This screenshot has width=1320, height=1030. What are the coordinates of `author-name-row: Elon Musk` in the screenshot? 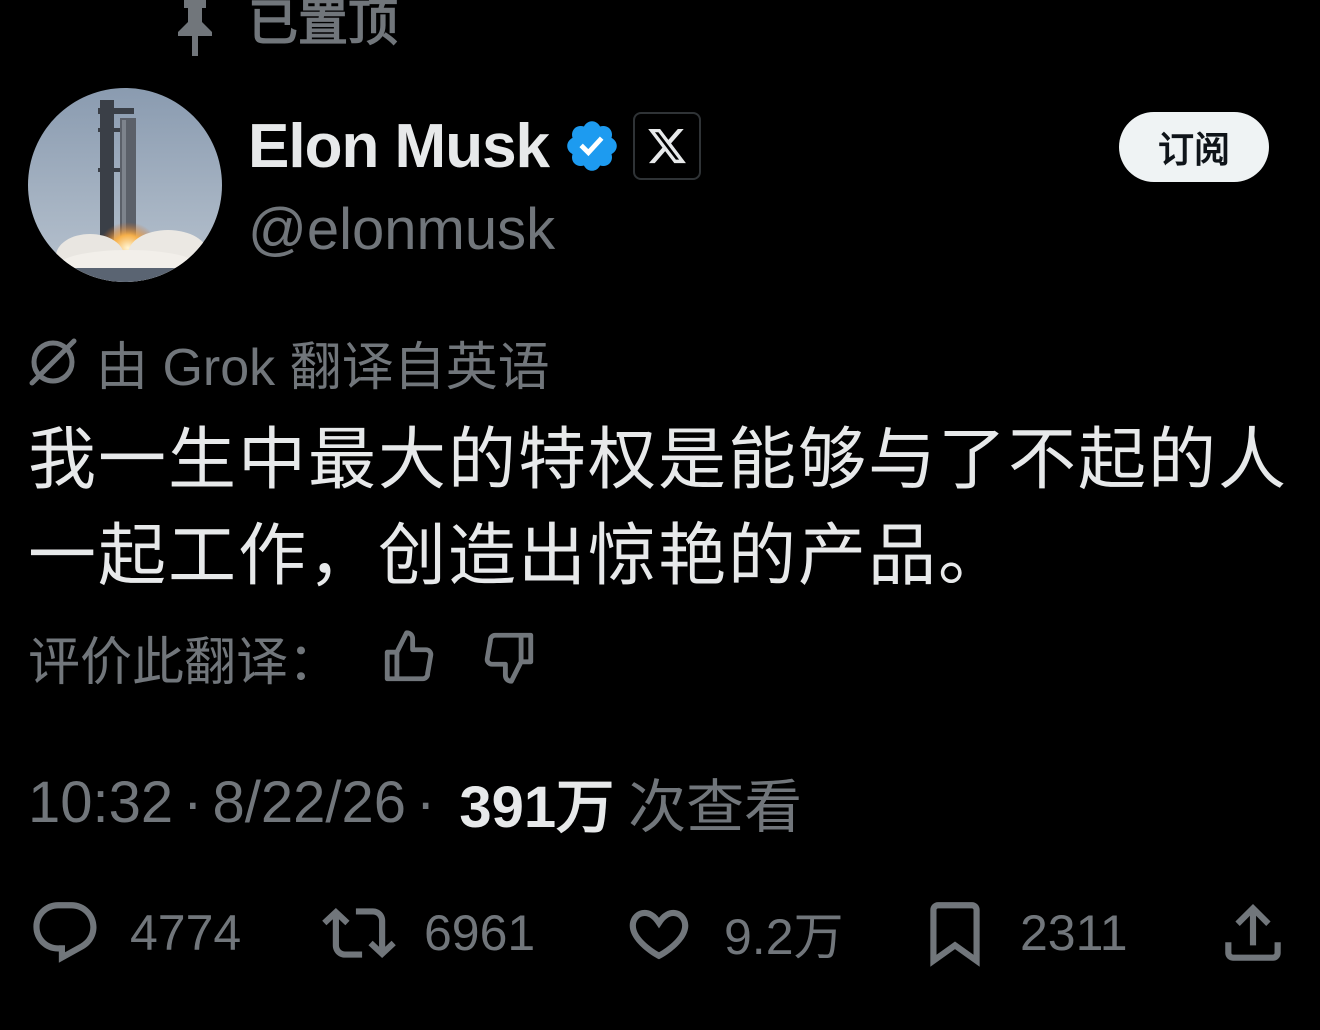 It's located at (475, 146).